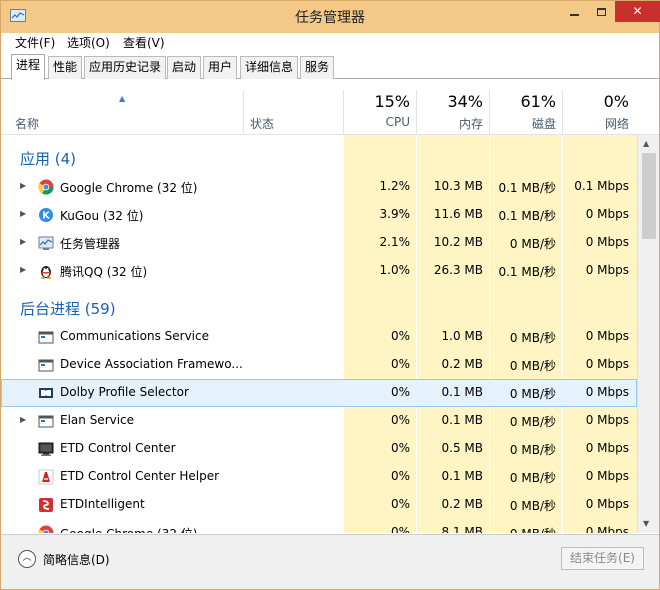 The width and height of the screenshot is (660, 590). Describe the element at coordinates (395, 242) in the screenshot. I see `cpu-value: 2.1%` at that location.